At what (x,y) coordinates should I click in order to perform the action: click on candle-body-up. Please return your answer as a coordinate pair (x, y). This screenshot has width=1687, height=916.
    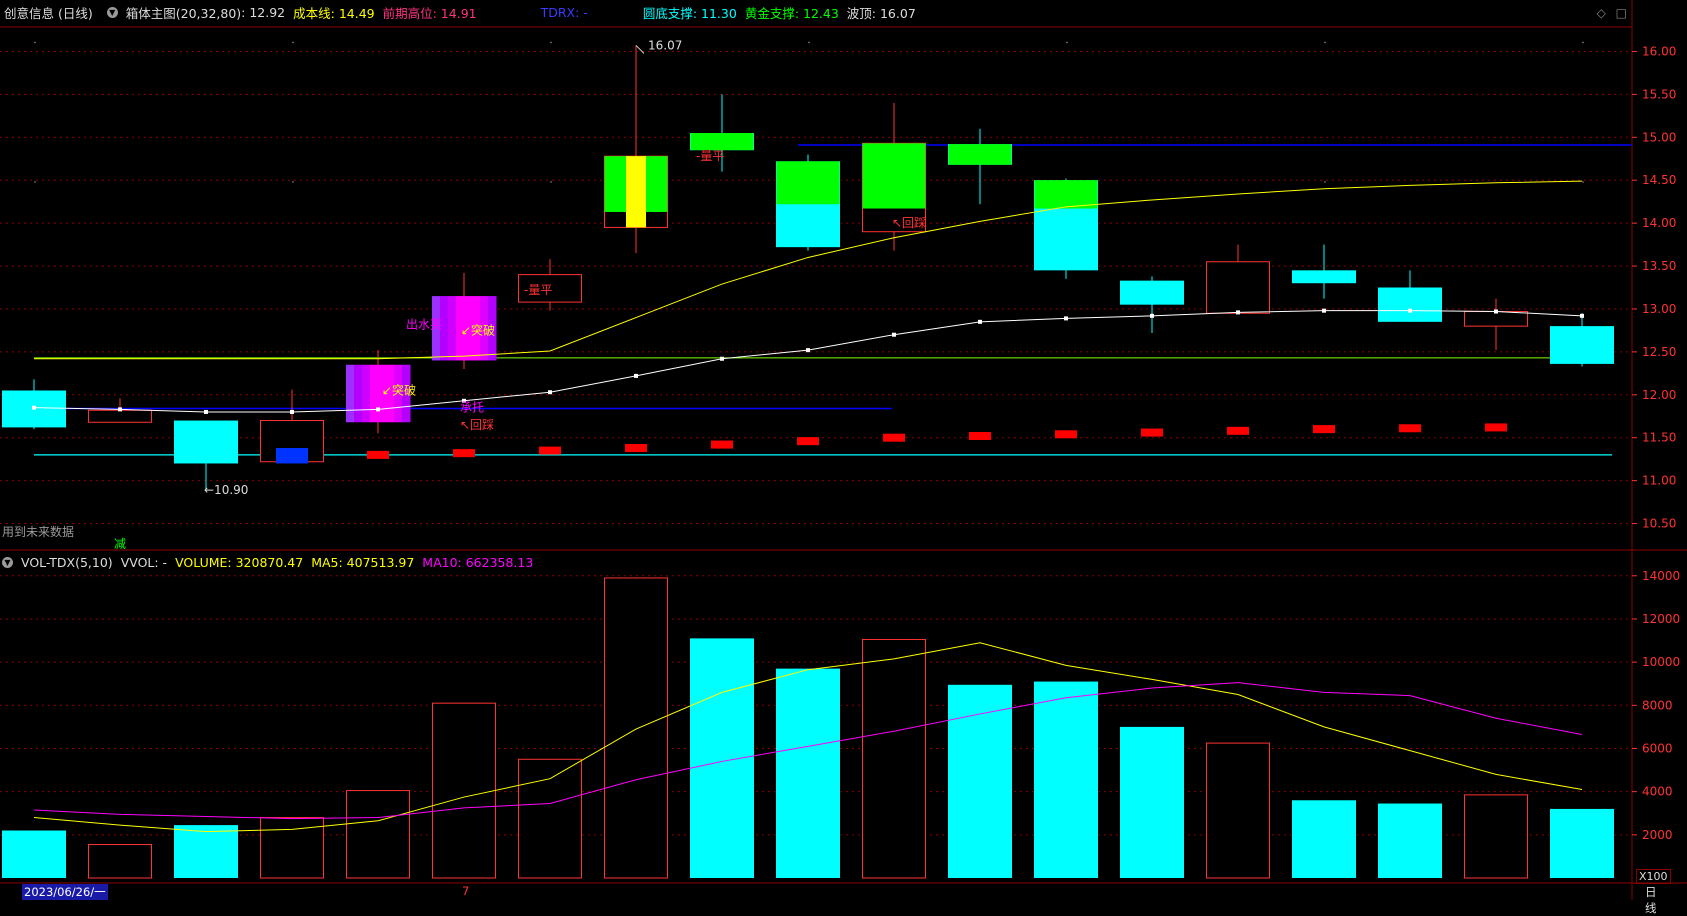
    Looking at the image, I should click on (1238, 287).